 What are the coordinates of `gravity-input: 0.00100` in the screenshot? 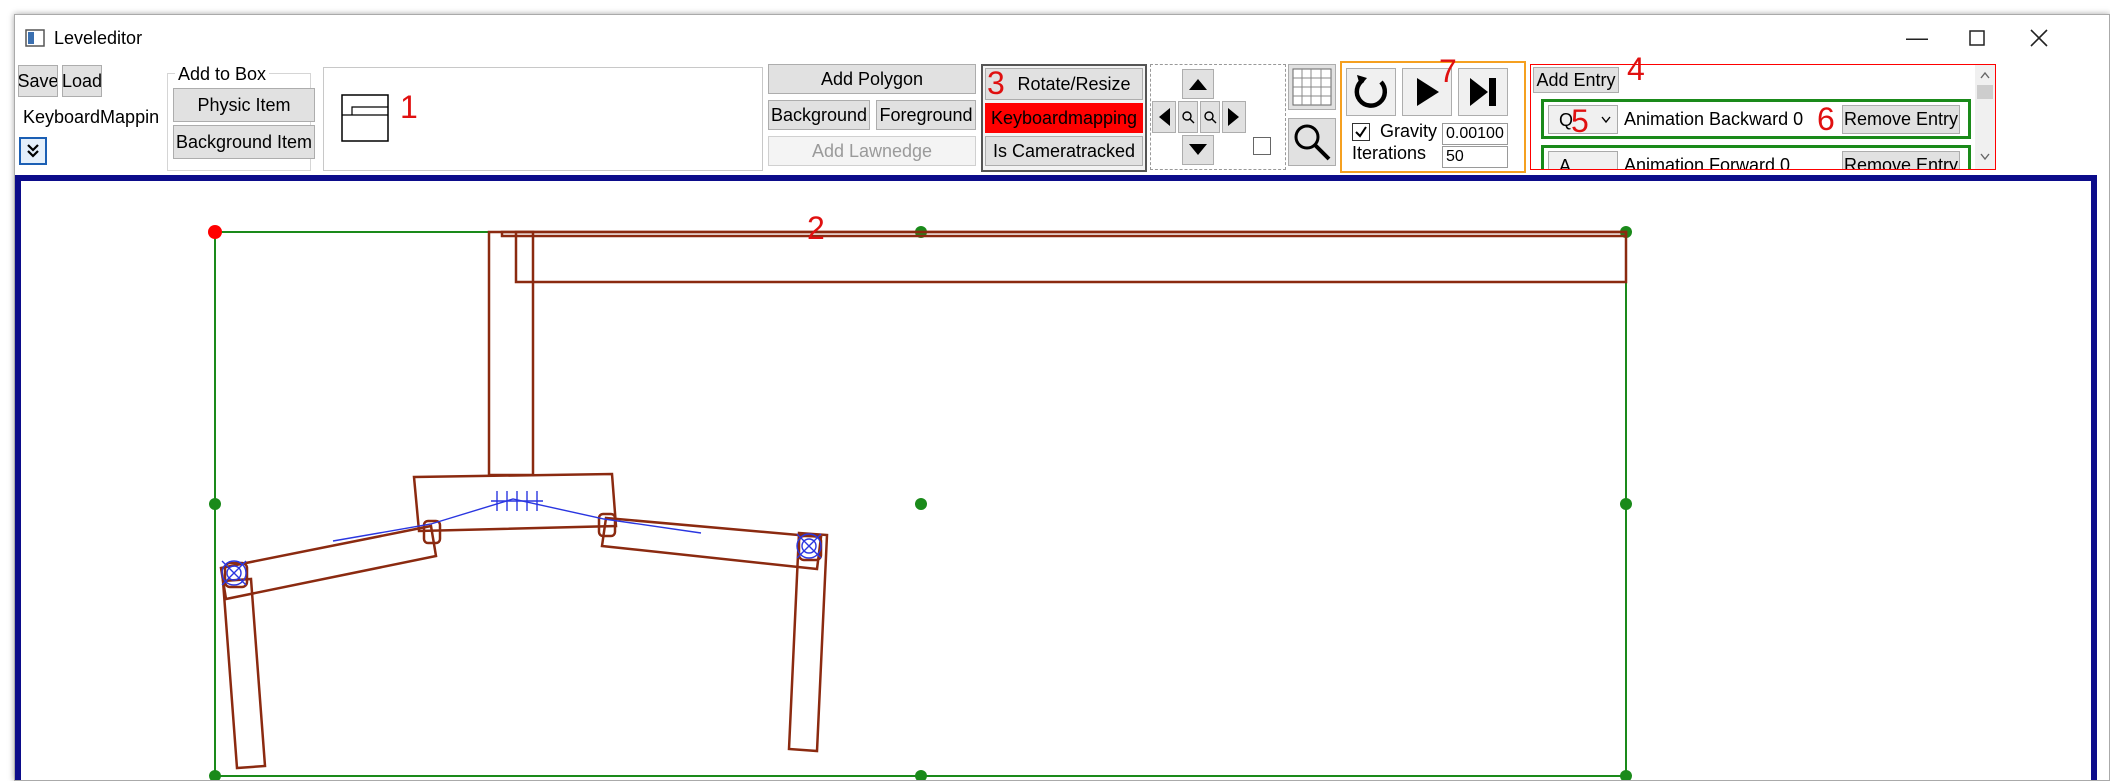 It's located at (1475, 134).